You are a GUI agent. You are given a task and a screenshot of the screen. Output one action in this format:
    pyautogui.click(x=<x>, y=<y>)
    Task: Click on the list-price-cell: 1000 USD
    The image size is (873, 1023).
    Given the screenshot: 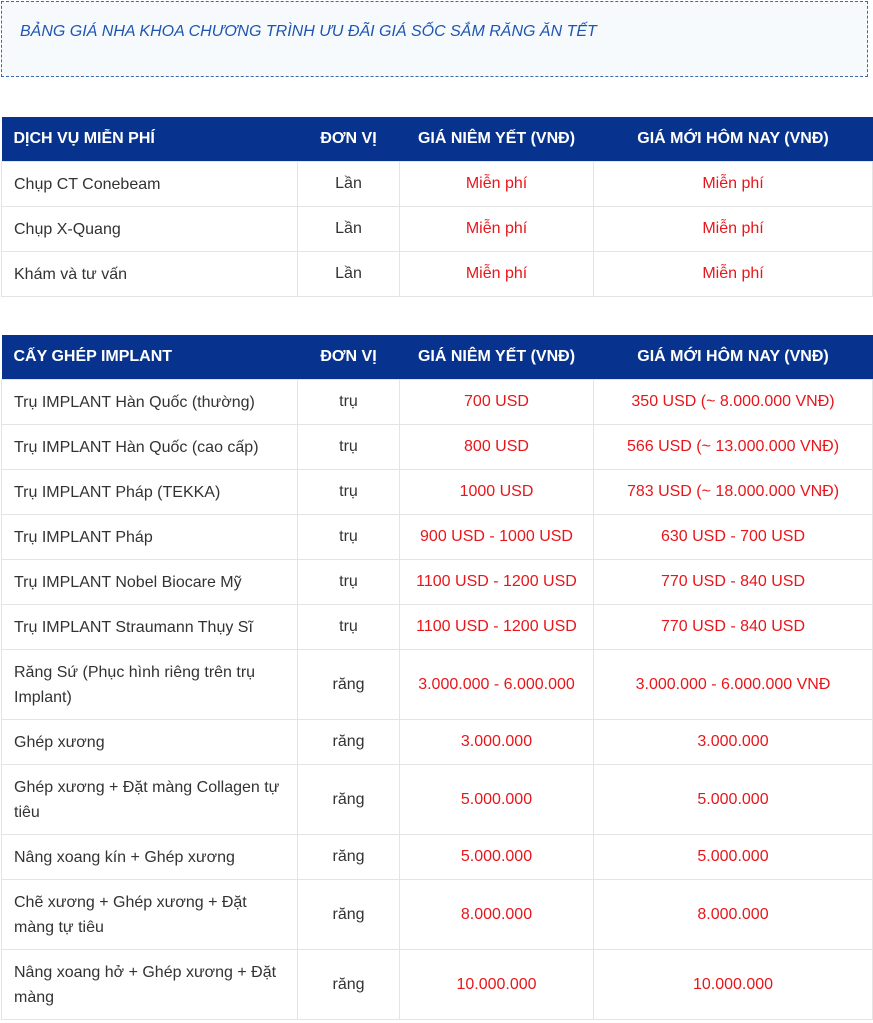 What is the action you would take?
    pyautogui.click(x=496, y=492)
    